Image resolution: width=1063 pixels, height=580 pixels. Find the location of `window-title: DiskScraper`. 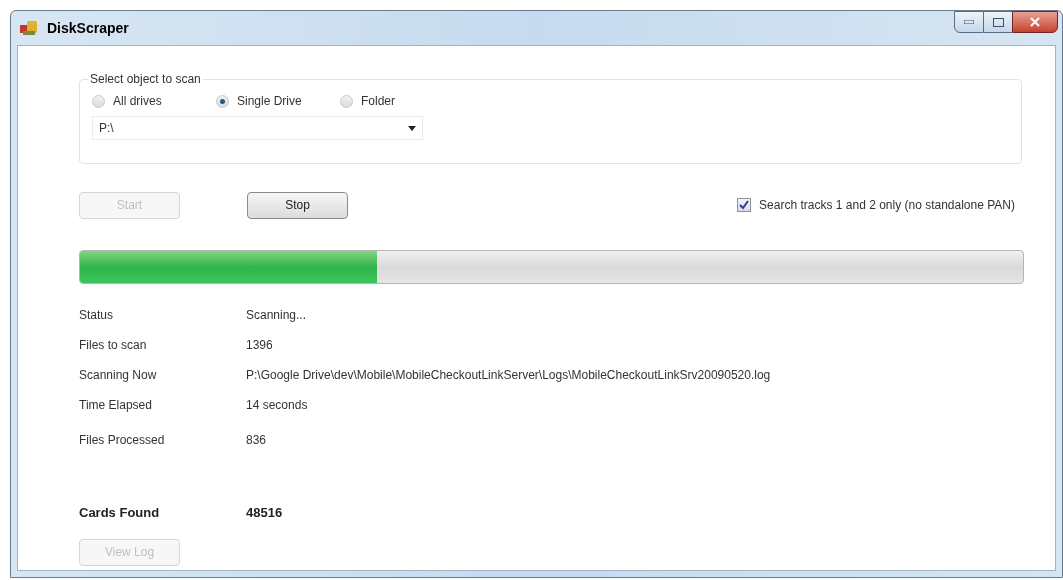

window-title: DiskScraper is located at coordinates (88, 28).